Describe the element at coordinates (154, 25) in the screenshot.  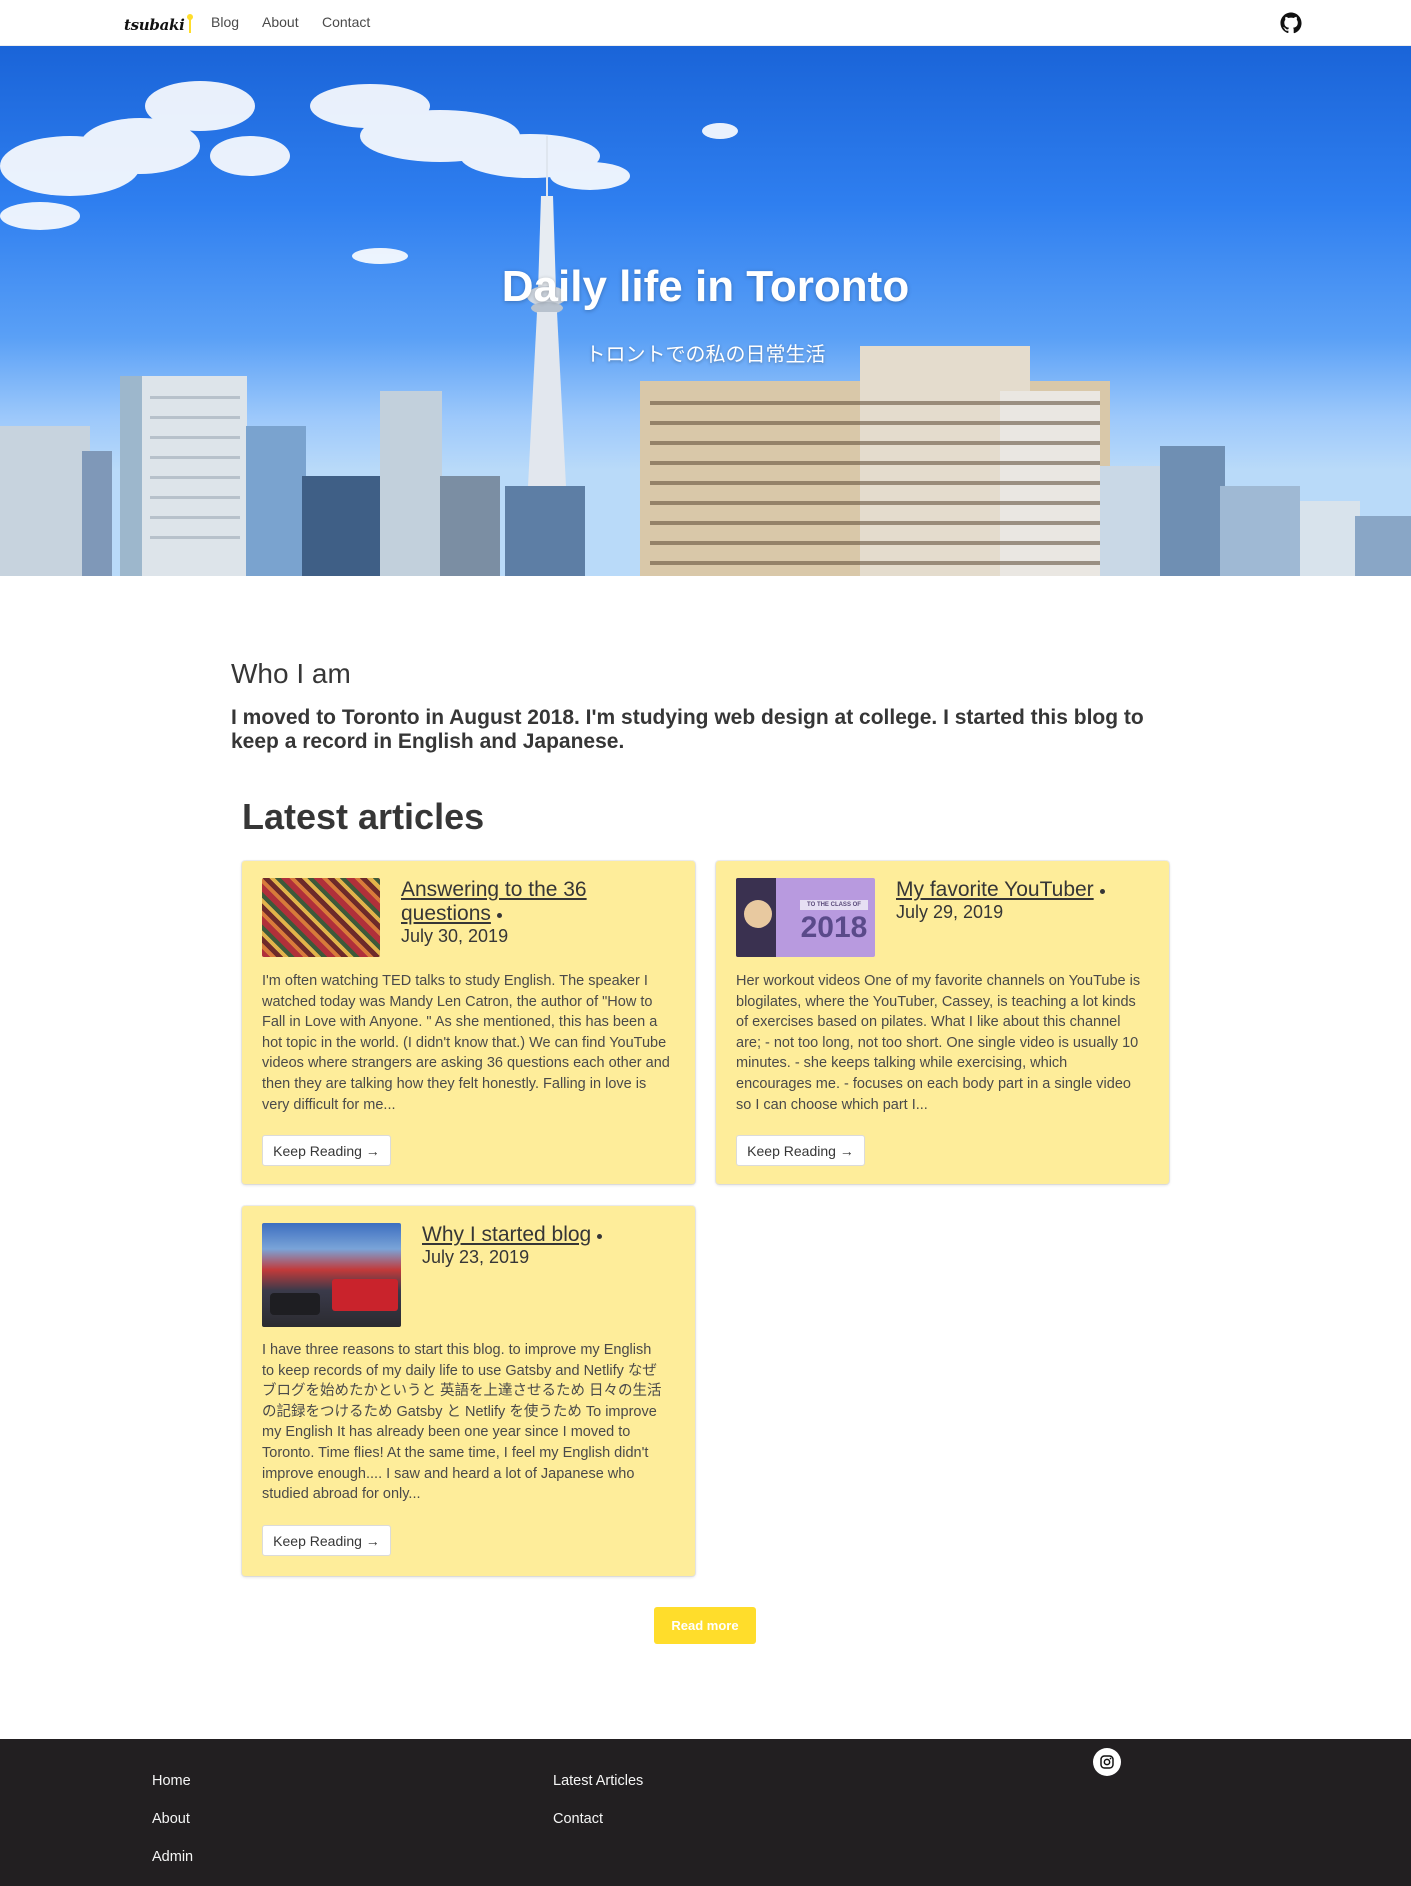
I see `brand-name: tsubaki` at that location.